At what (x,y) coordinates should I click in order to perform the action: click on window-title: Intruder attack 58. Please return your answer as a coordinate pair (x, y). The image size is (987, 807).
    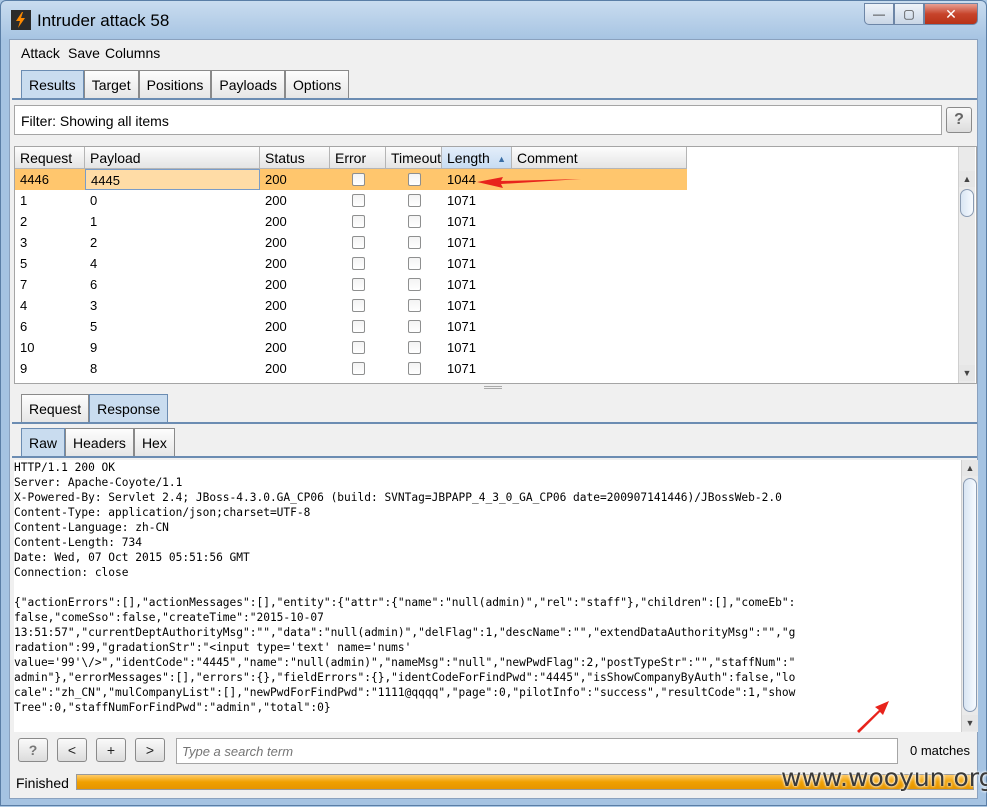
    Looking at the image, I should click on (103, 20).